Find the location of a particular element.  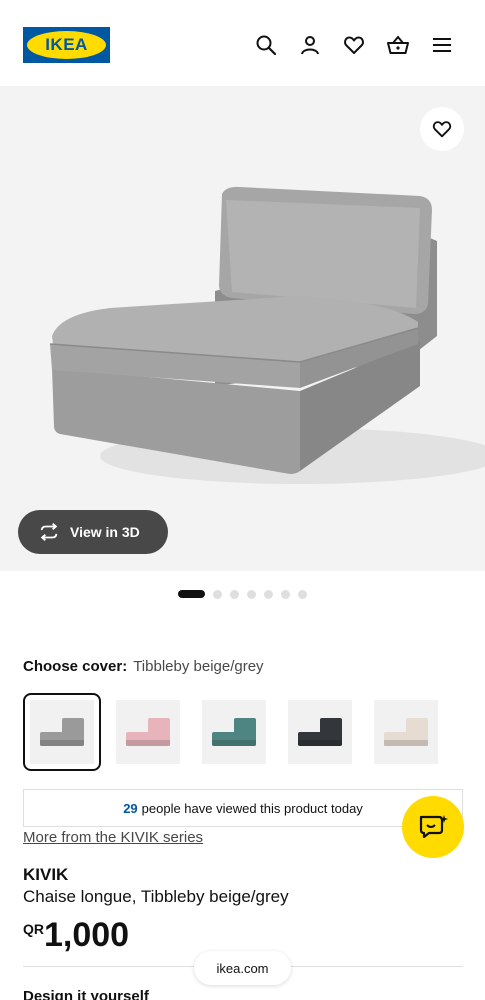

product-description: Chaise longue, Tibbleby beige/grey is located at coordinates (156, 896).